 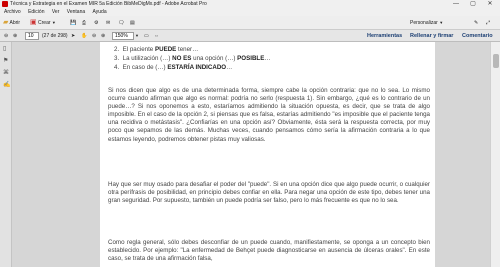 What do you see at coordinates (426, 23) in the screenshot?
I see `customize-dropdown: Personalizar ▼` at bounding box center [426, 23].